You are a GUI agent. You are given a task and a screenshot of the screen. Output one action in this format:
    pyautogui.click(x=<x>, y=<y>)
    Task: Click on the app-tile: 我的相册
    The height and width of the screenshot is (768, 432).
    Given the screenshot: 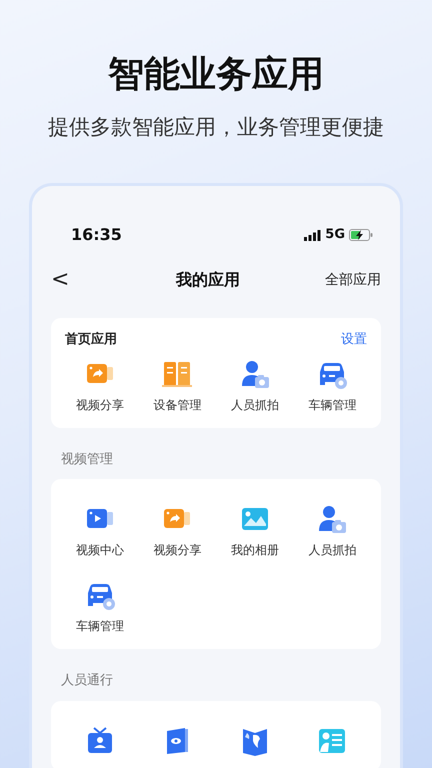 What is the action you would take?
    pyautogui.click(x=255, y=531)
    